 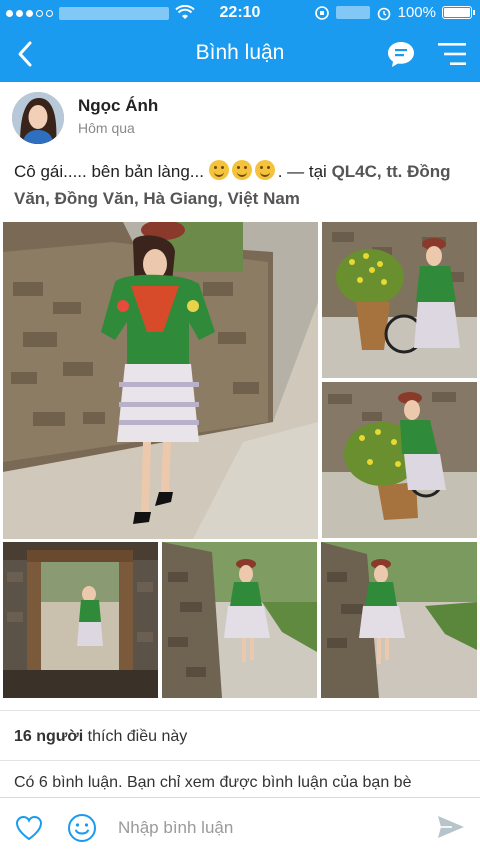 What do you see at coordinates (48, 736) in the screenshot?
I see `likes-count: 16 người` at bounding box center [48, 736].